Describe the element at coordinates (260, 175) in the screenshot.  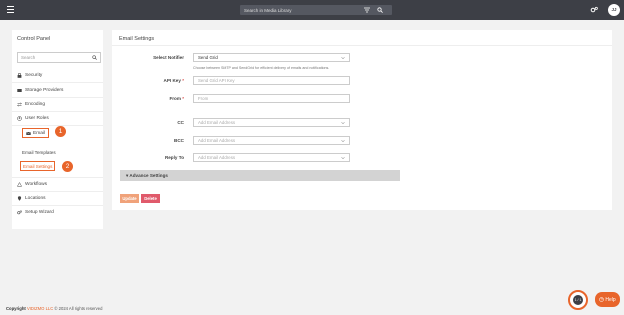
I see `advance-settings-toggle: ▾ Advance Settings` at that location.